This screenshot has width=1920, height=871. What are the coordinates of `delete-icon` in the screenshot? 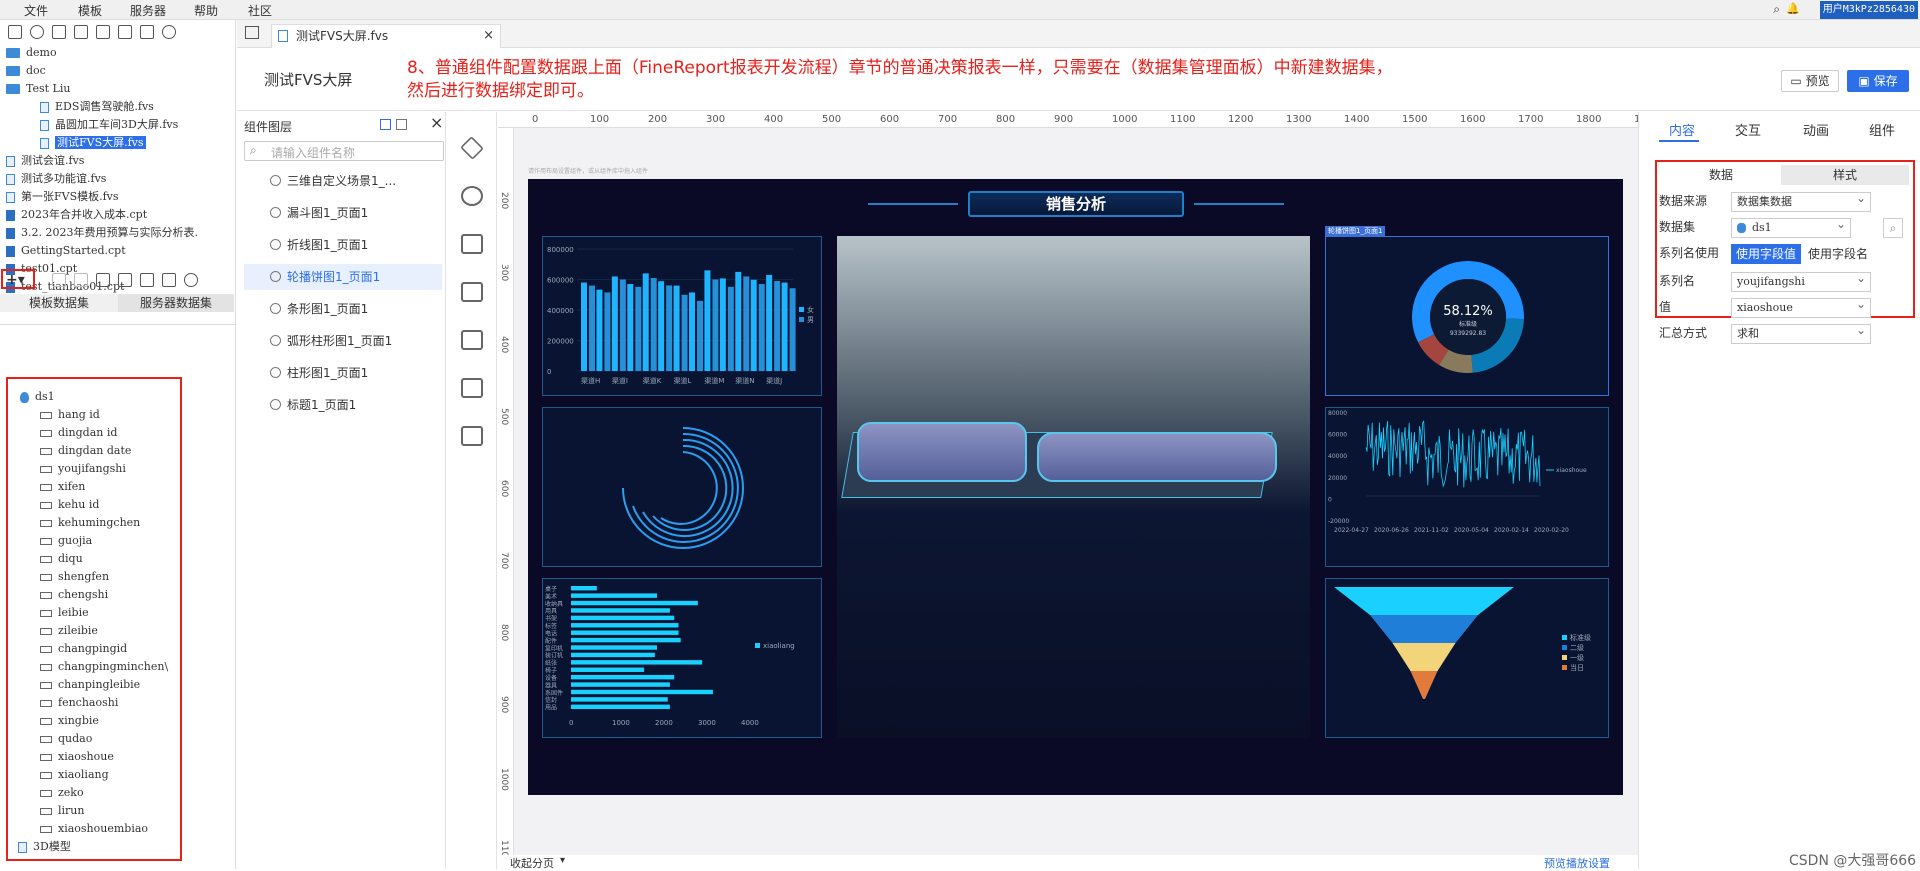 It's located at (103, 31).